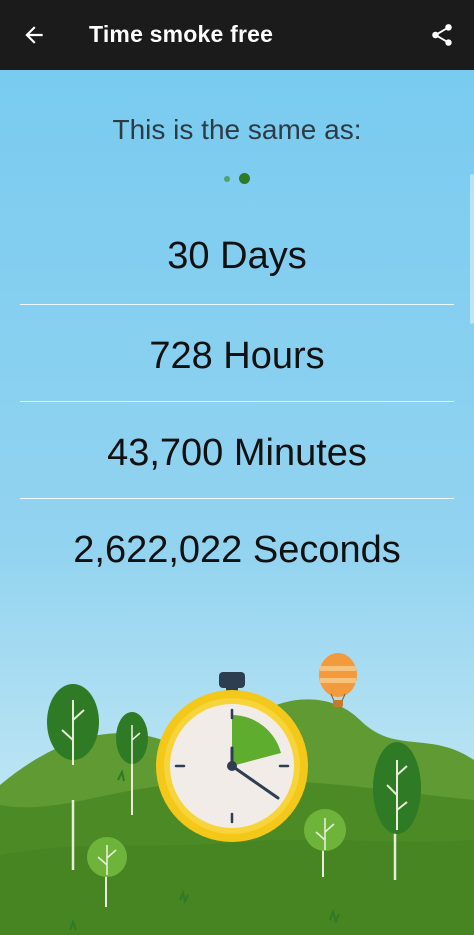 The width and height of the screenshot is (474, 935). Describe the element at coordinates (227, 178) in the screenshot. I see `page-dot` at that location.